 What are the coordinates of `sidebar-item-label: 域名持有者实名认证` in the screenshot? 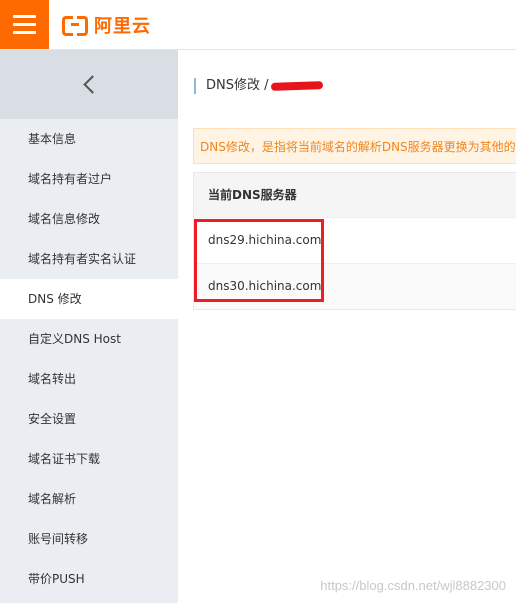 It's located at (82, 259).